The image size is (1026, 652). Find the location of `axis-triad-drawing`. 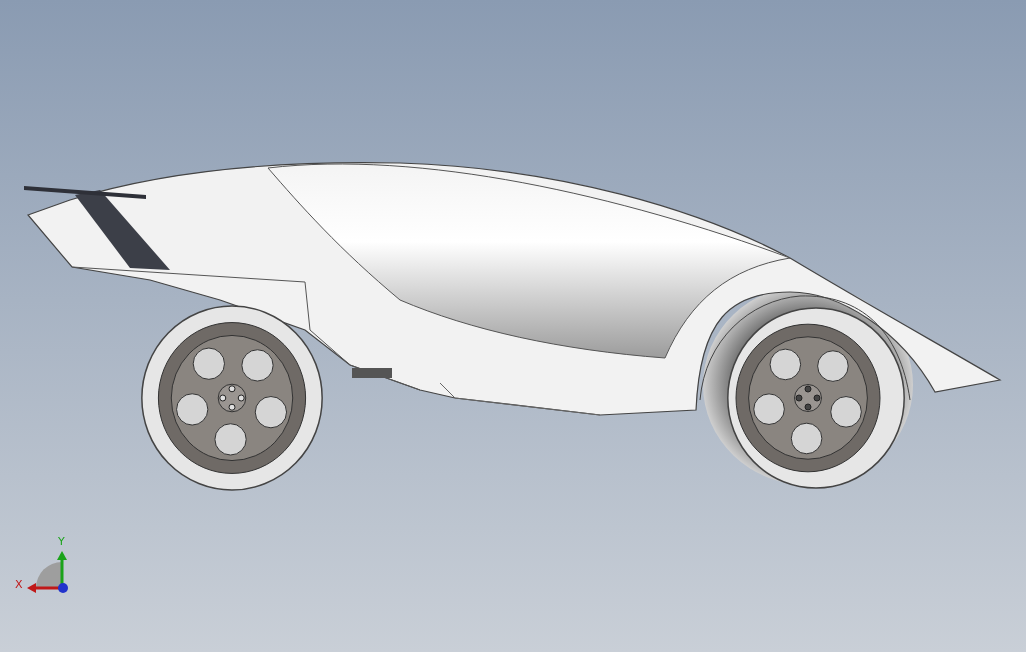

axis-triad-drawing is located at coordinates (47, 572).